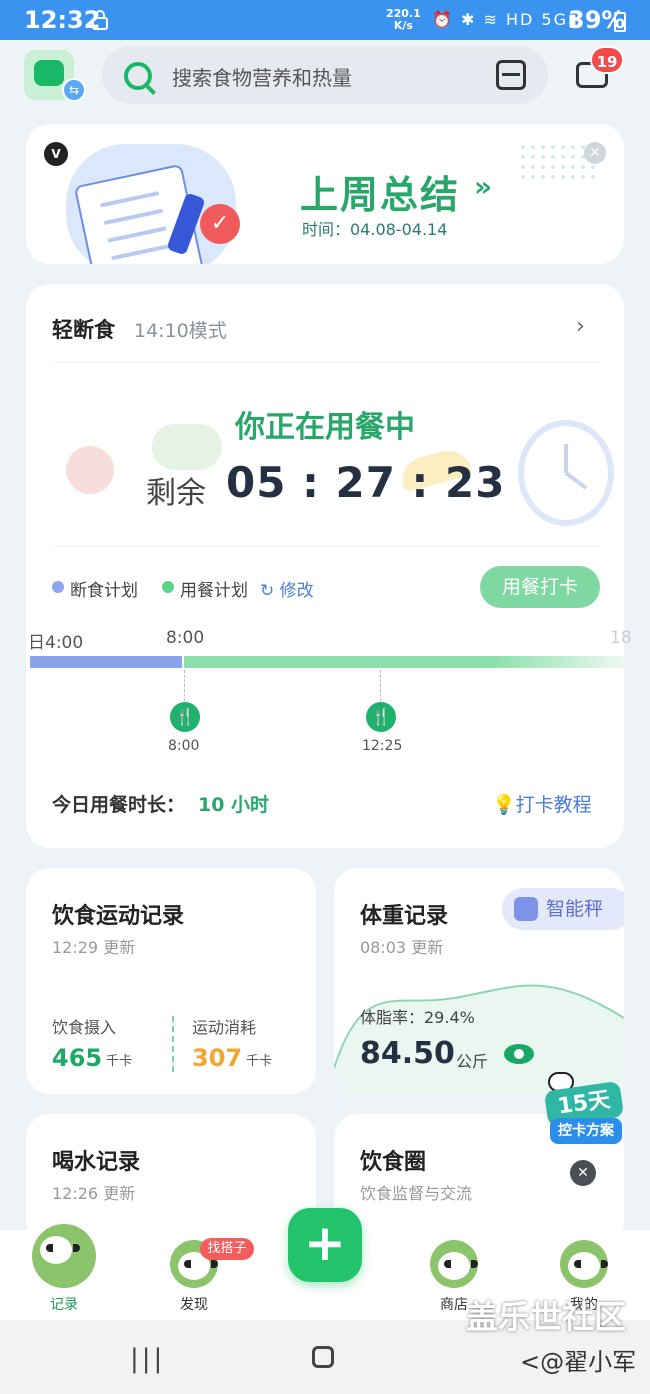  Describe the element at coordinates (56, 154) in the screenshot. I see `vip-logo-icon: V` at that location.